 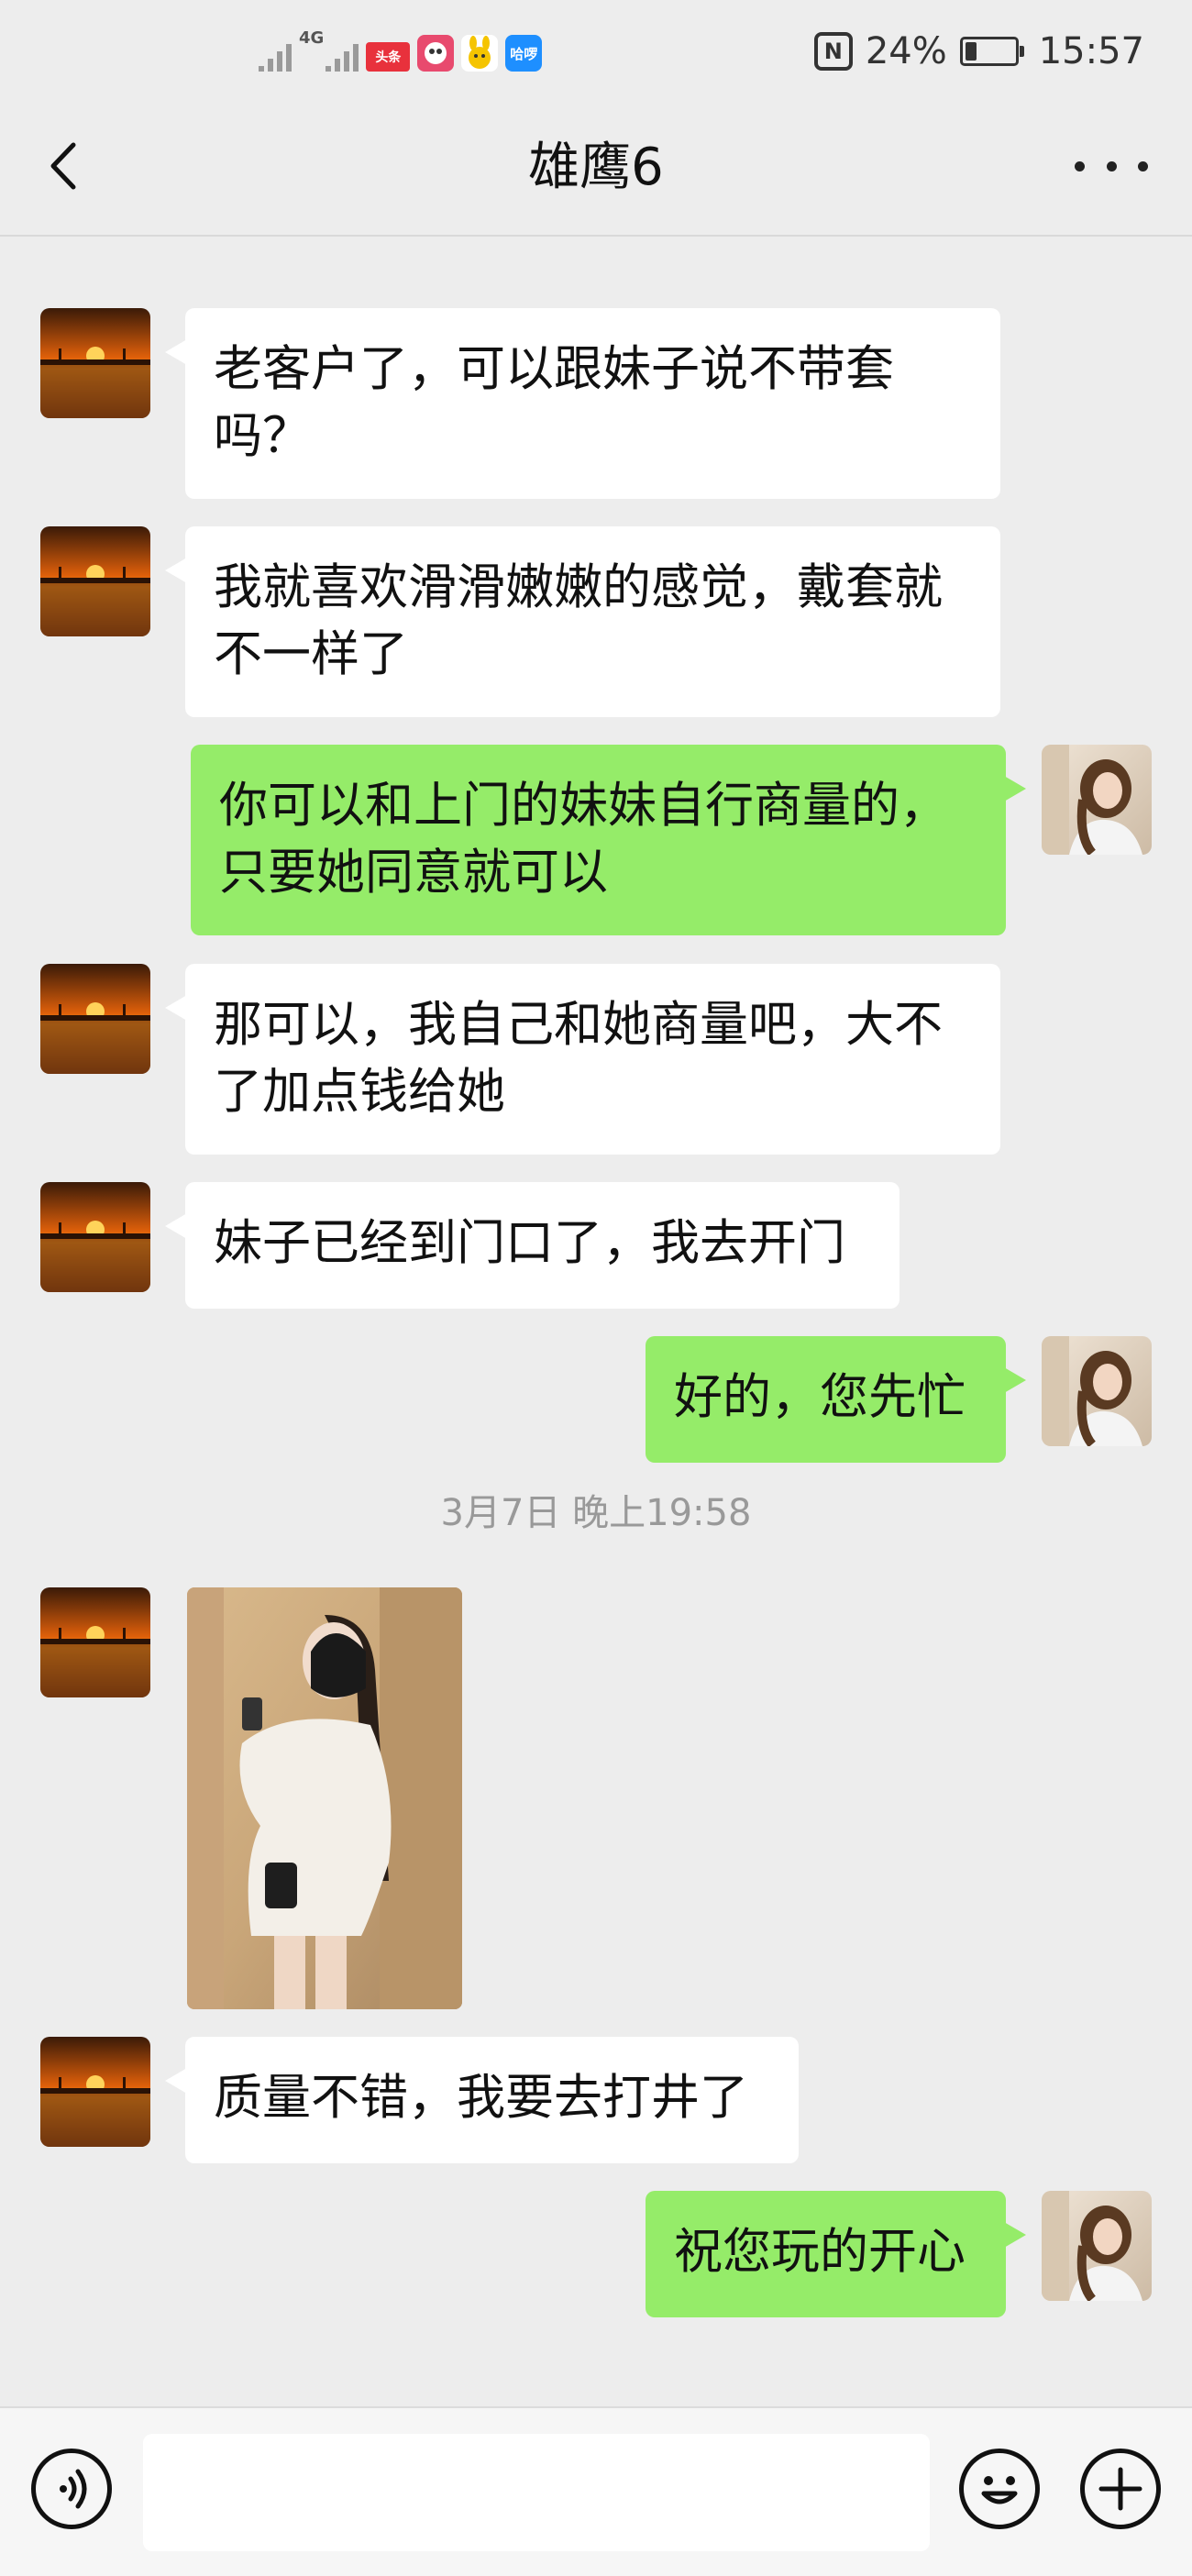 What do you see at coordinates (533, 1245) in the screenshot?
I see `incoming-message: 妹子已经到门口了，我去开门` at bounding box center [533, 1245].